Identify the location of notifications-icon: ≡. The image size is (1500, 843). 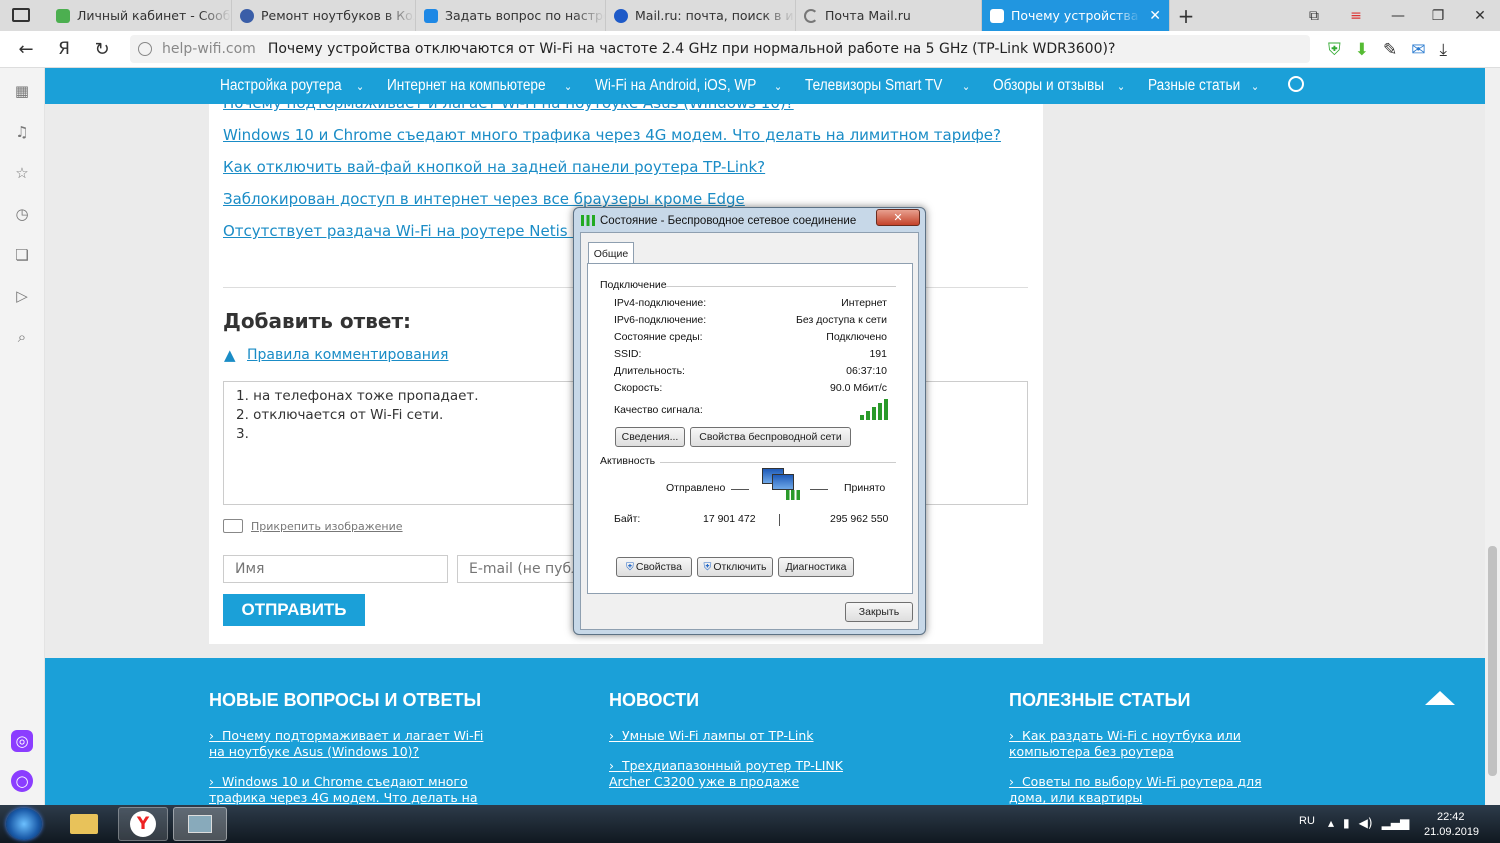
(1356, 15).